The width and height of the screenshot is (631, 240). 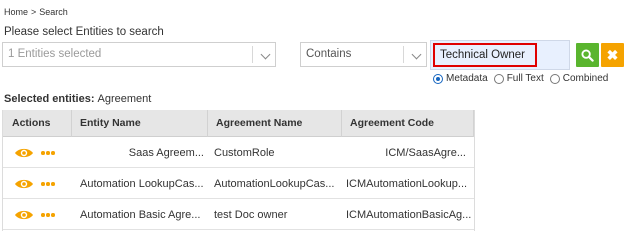 I want to click on radio-label: Full Text, so click(x=525, y=78).